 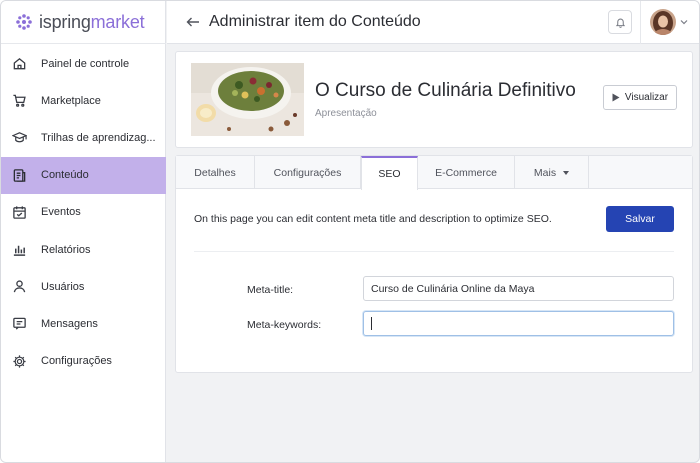 I want to click on avatar, so click(x=663, y=22).